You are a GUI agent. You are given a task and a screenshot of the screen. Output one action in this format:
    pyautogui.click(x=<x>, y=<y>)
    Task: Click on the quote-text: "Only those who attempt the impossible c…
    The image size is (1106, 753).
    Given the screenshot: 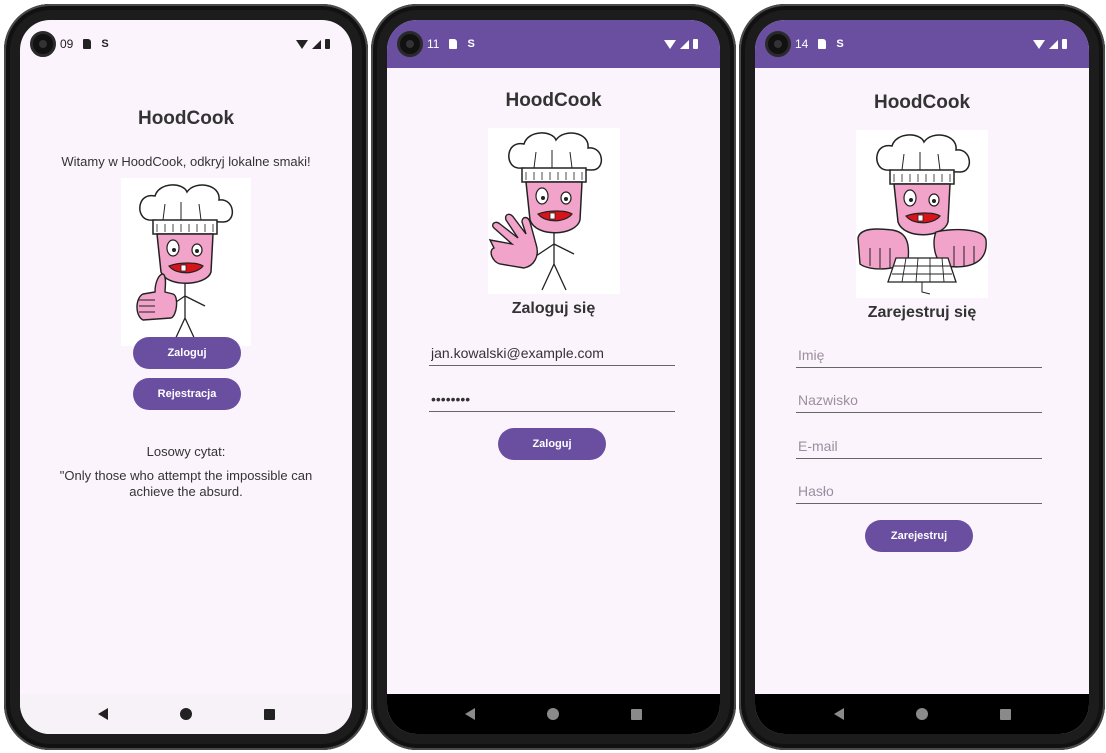 What is the action you would take?
    pyautogui.click(x=186, y=484)
    